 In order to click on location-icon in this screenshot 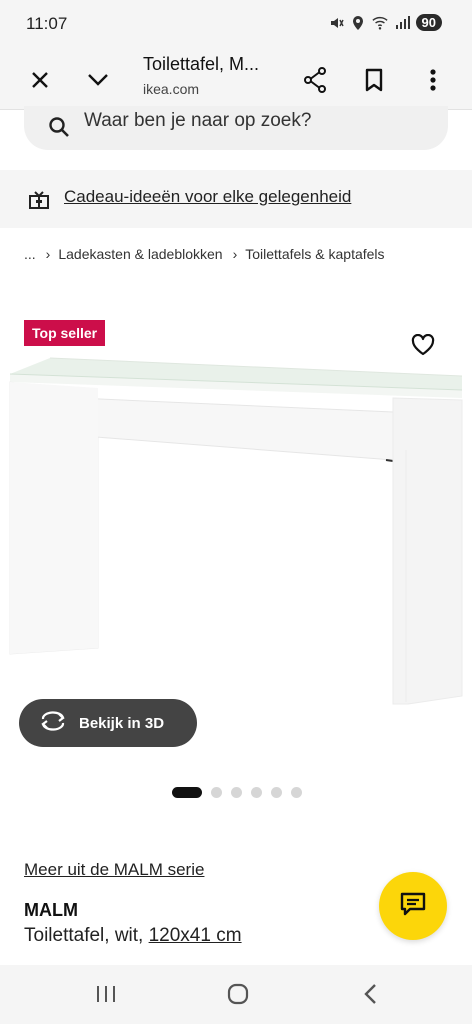, I will do `click(358, 23)`.